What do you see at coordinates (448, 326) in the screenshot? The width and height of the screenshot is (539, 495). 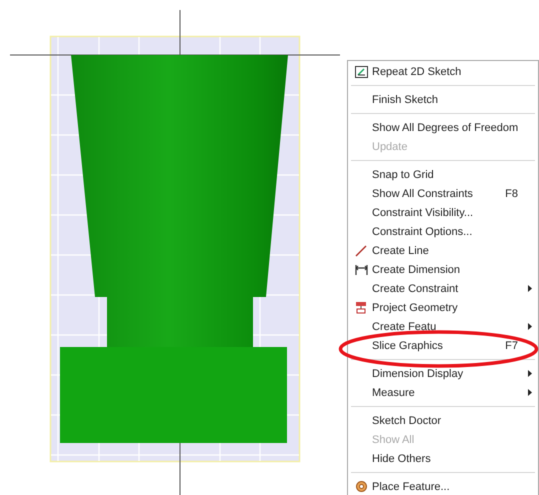 I see `menu-item: Create Featu` at bounding box center [448, 326].